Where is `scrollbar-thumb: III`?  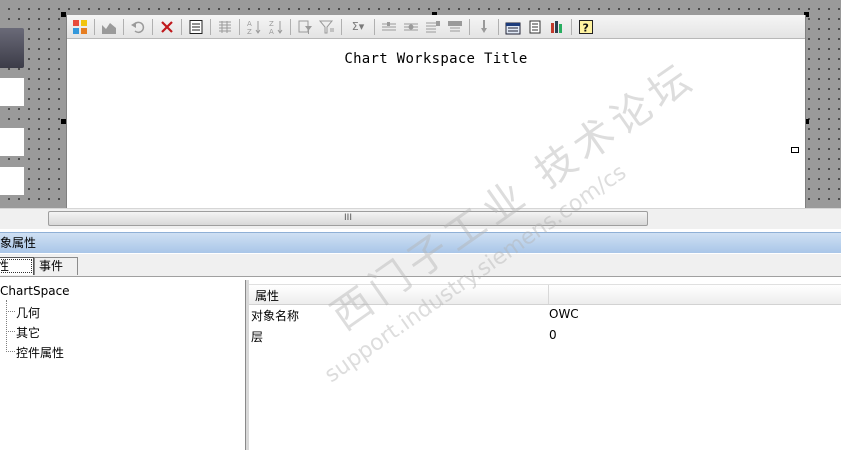
scrollbar-thumb: III is located at coordinates (348, 218).